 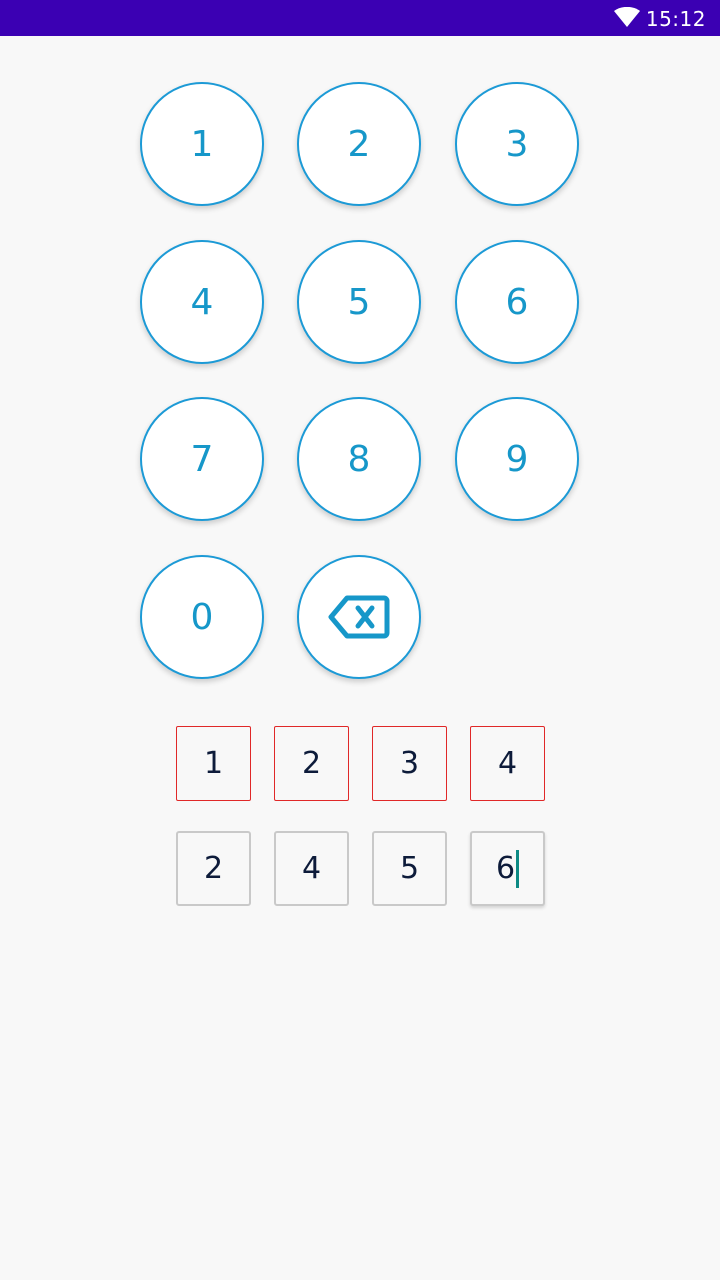 What do you see at coordinates (409, 868) in the screenshot?
I see `pin-digit-box: 5` at bounding box center [409, 868].